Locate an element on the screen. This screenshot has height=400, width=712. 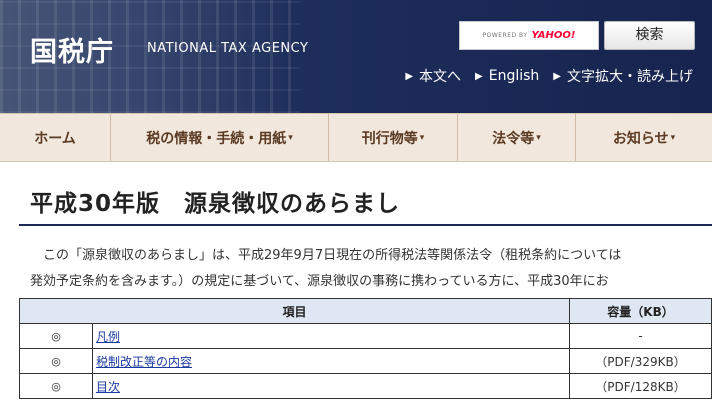
table-header-row: 項目 容量（KB） is located at coordinates (365, 311).